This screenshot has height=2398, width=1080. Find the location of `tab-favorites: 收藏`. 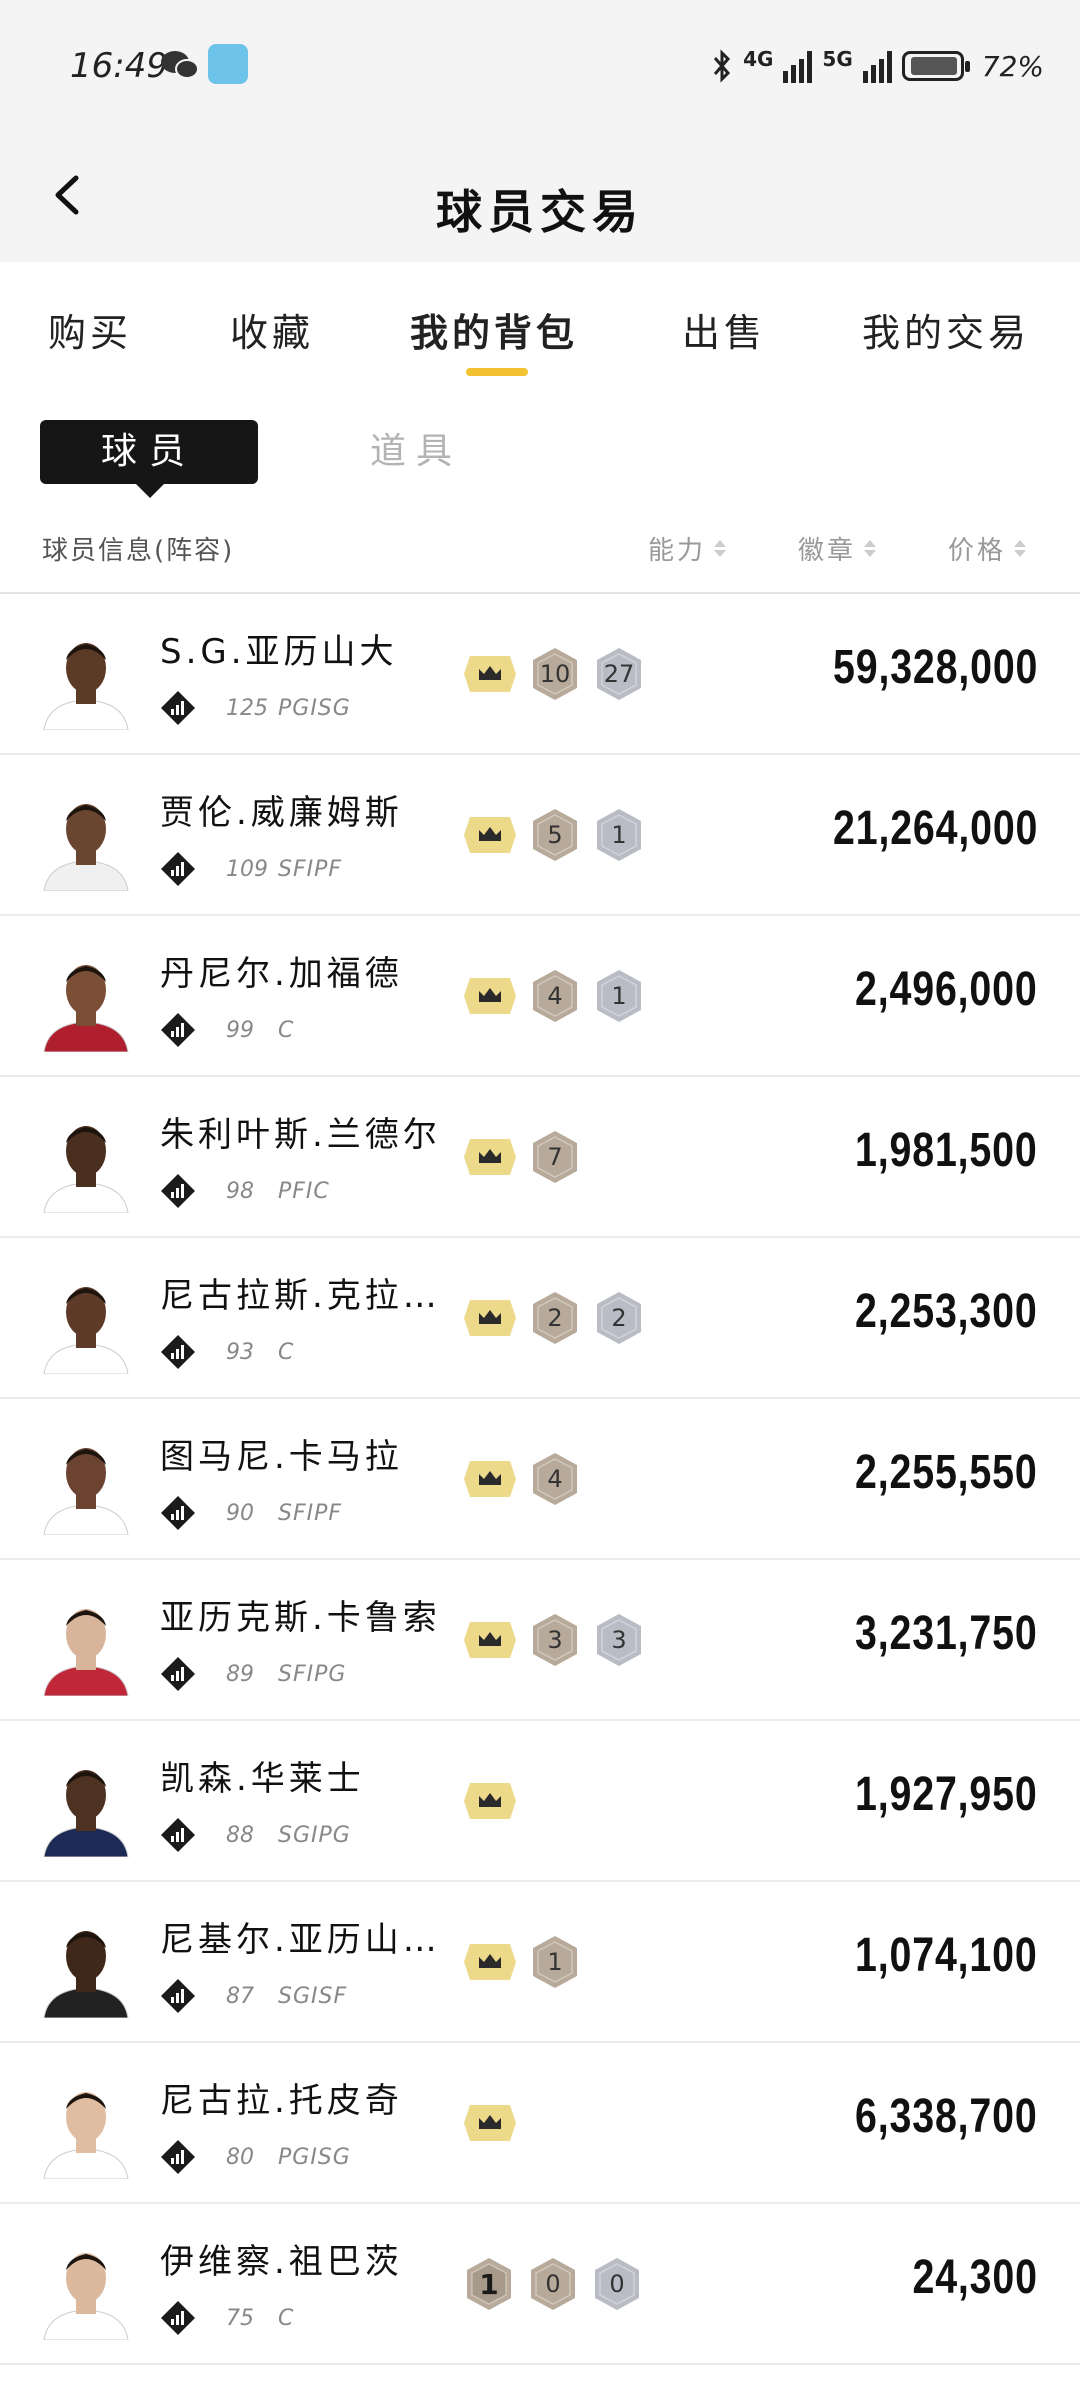

tab-favorites: 收藏 is located at coordinates (272, 329).